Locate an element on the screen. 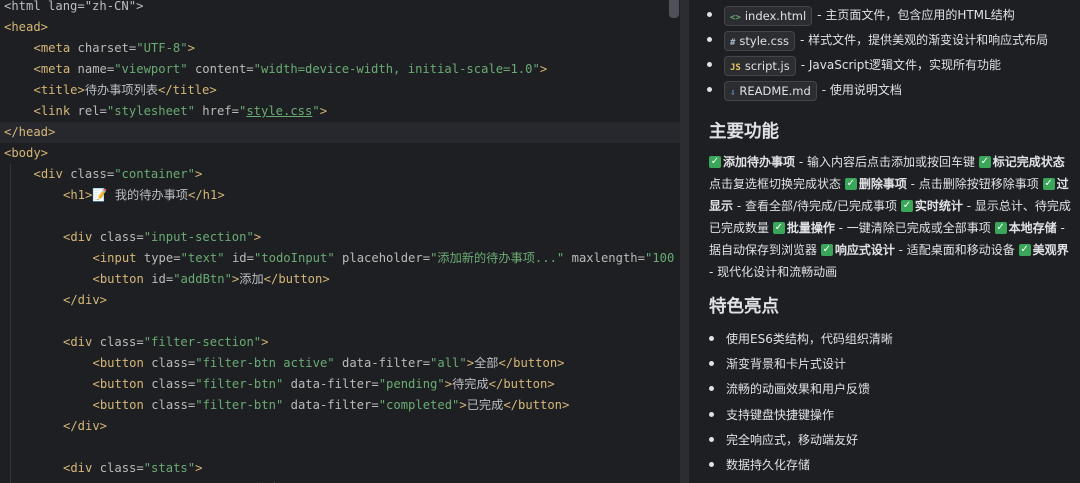 Image resolution: width=1080 pixels, height=483 pixels. code-token: 全部 is located at coordinates (486, 363).